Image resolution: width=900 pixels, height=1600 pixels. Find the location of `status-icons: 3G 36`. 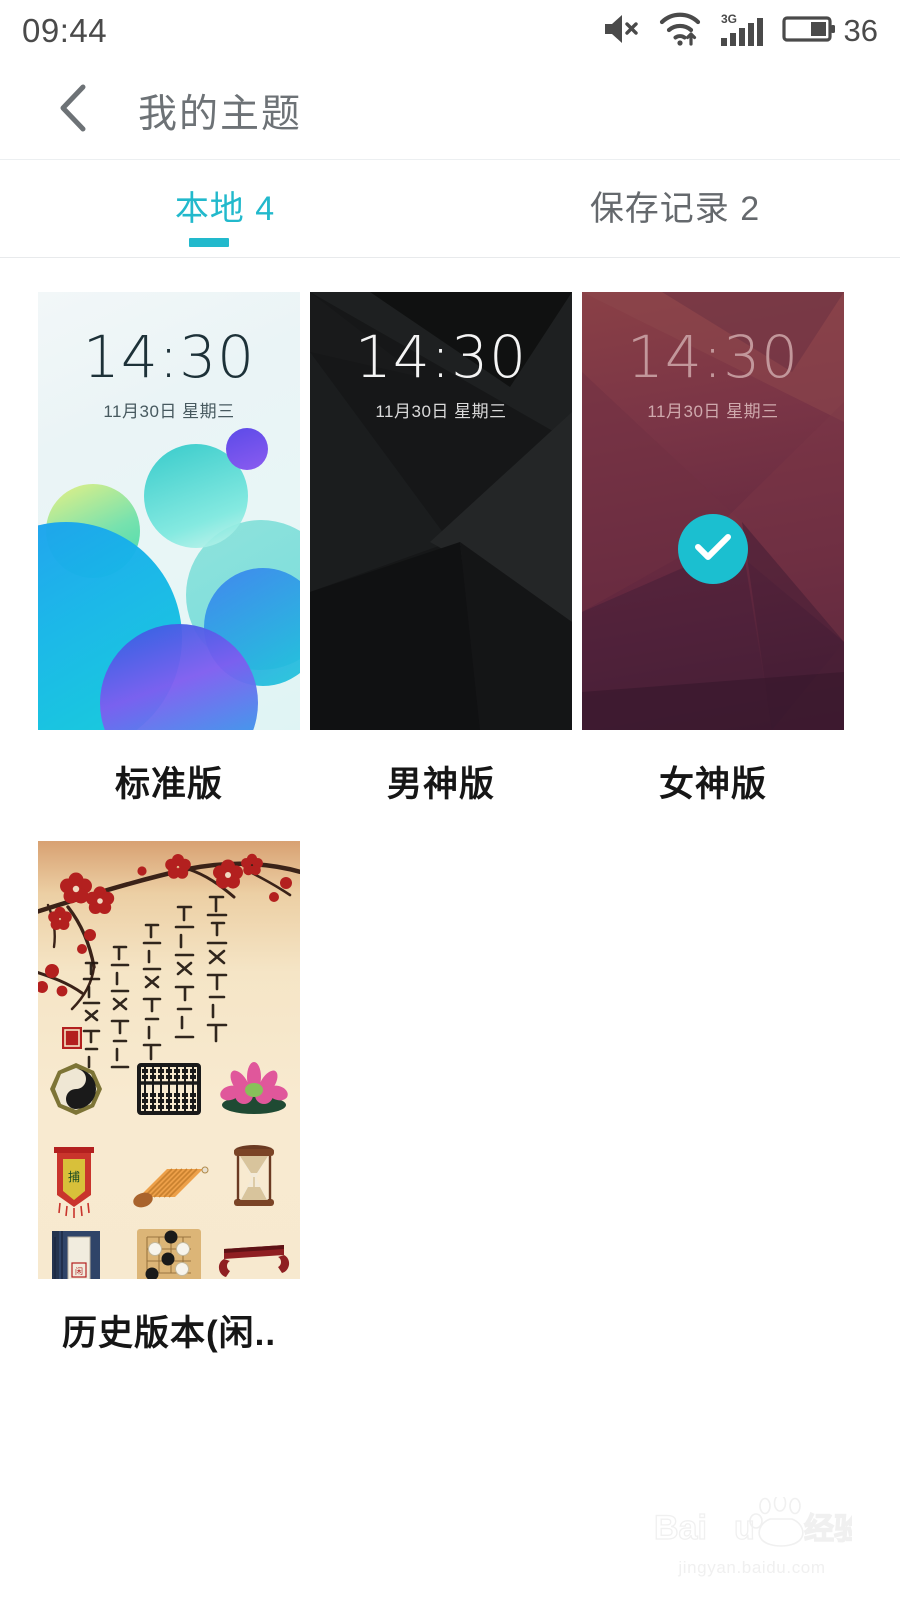

status-icons: 3G 36 is located at coordinates (739, 31).